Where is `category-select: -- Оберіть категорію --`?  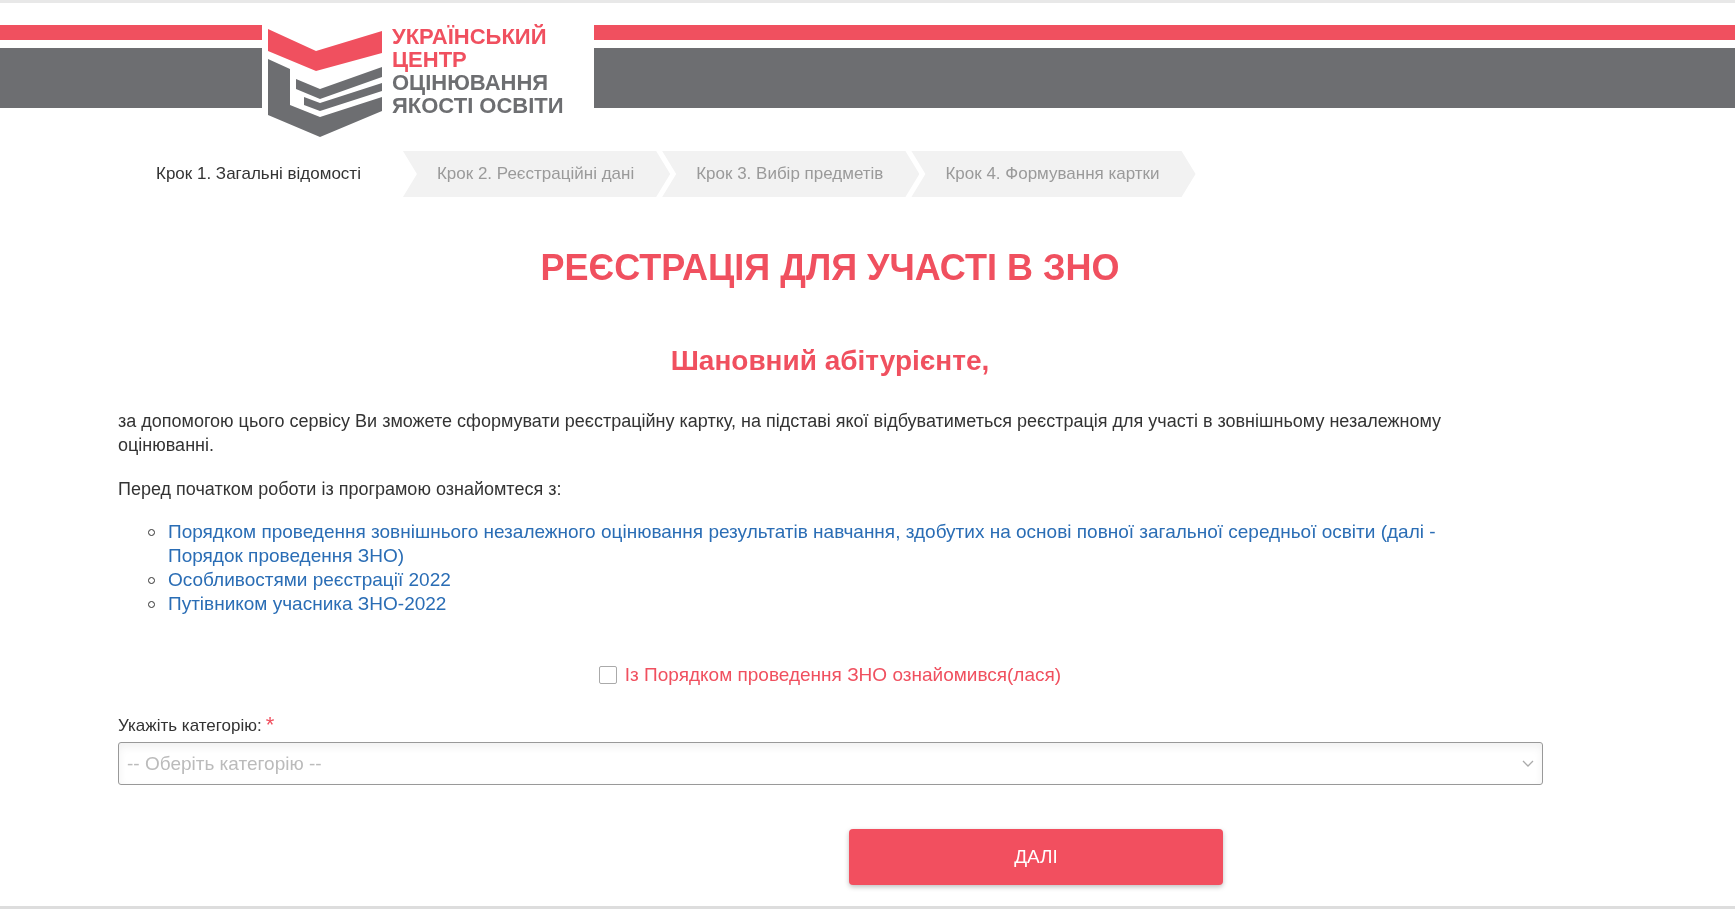
category-select: -- Оберіть категорію -- is located at coordinates (830, 763).